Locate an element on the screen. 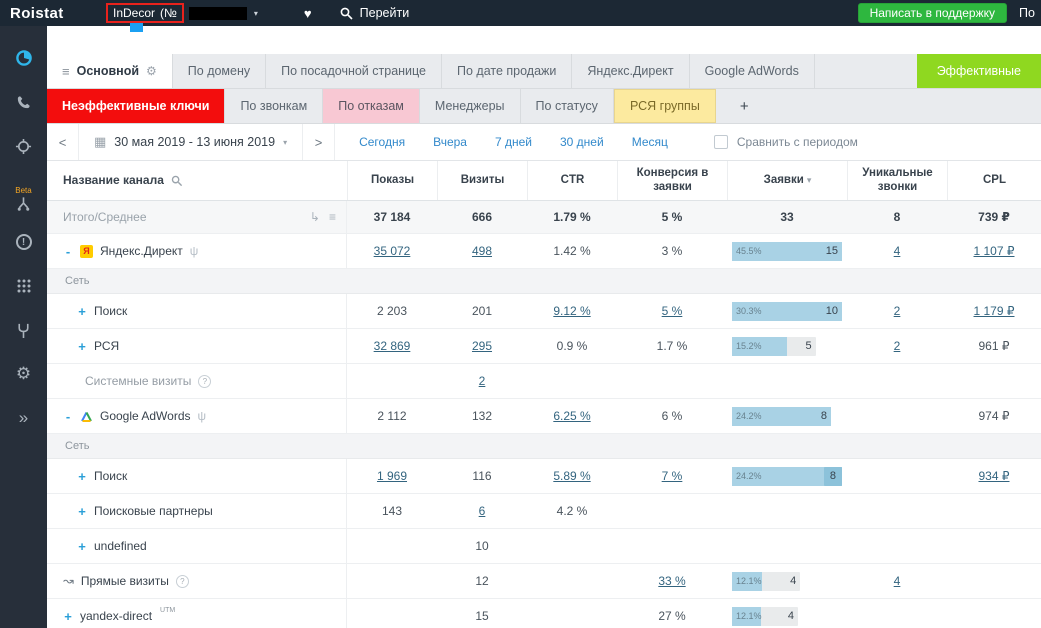 This screenshot has height=628, width=1041. channel-name: Прямые визиты is located at coordinates (125, 581).